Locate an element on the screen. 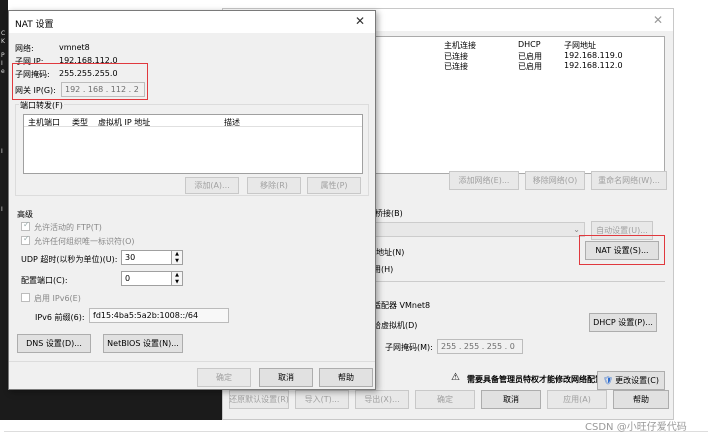 This screenshot has height=437, width=712. col-header-type: 类型 is located at coordinates (80, 122).